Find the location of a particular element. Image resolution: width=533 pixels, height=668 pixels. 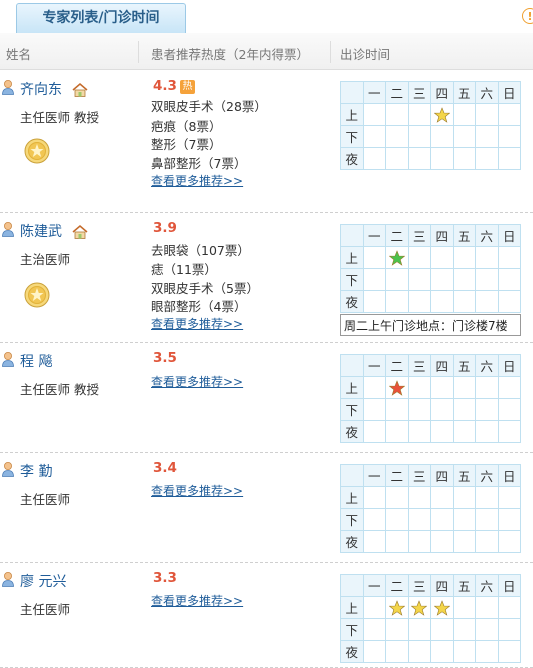

clinic-house-icon is located at coordinates (80, 90).